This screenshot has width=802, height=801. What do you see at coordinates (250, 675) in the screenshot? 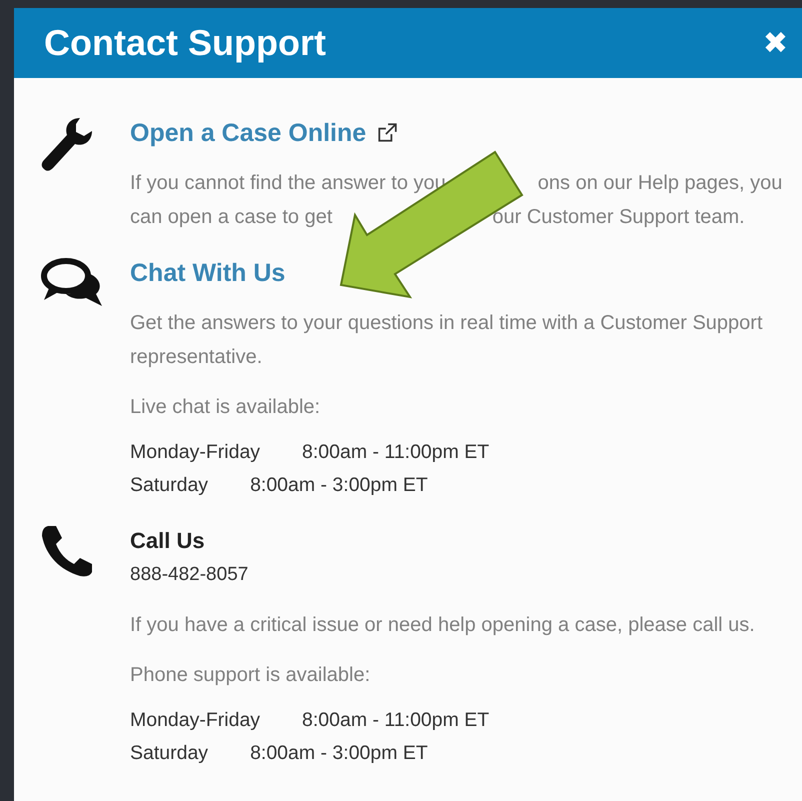
I see `description-text: Phone support is available:` at bounding box center [250, 675].